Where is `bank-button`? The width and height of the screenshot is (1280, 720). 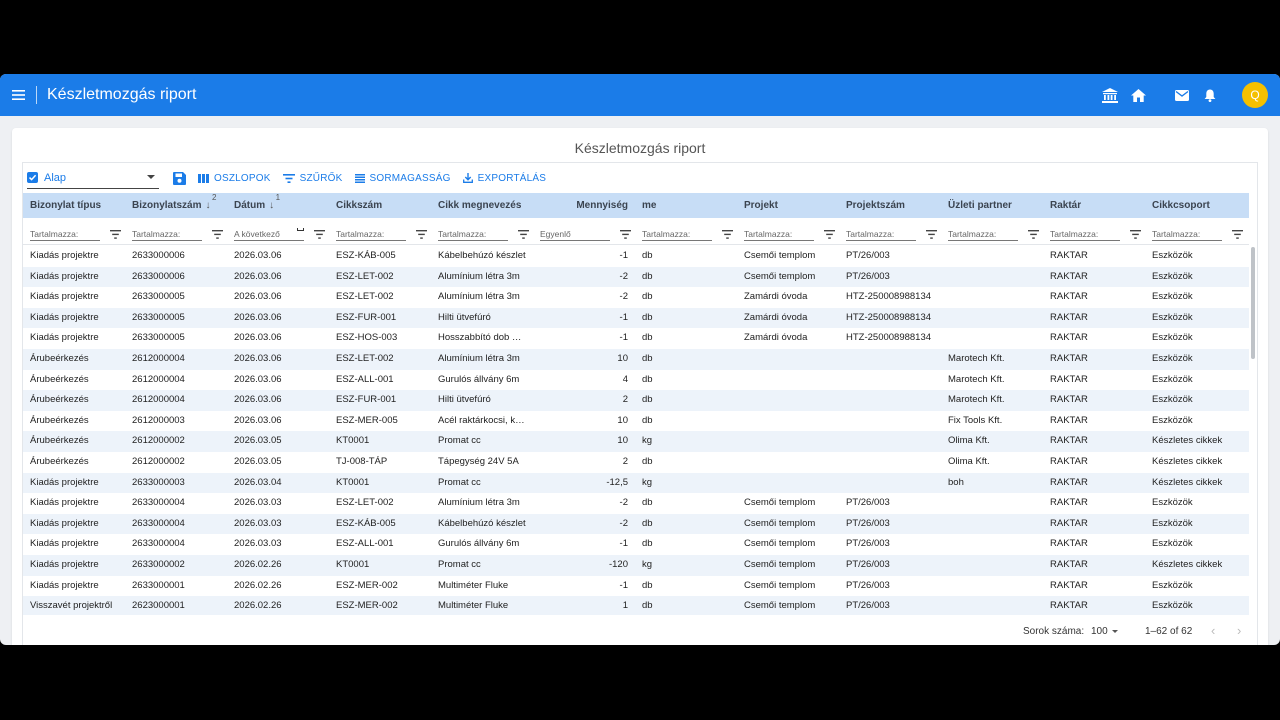
bank-button is located at coordinates (1110, 95).